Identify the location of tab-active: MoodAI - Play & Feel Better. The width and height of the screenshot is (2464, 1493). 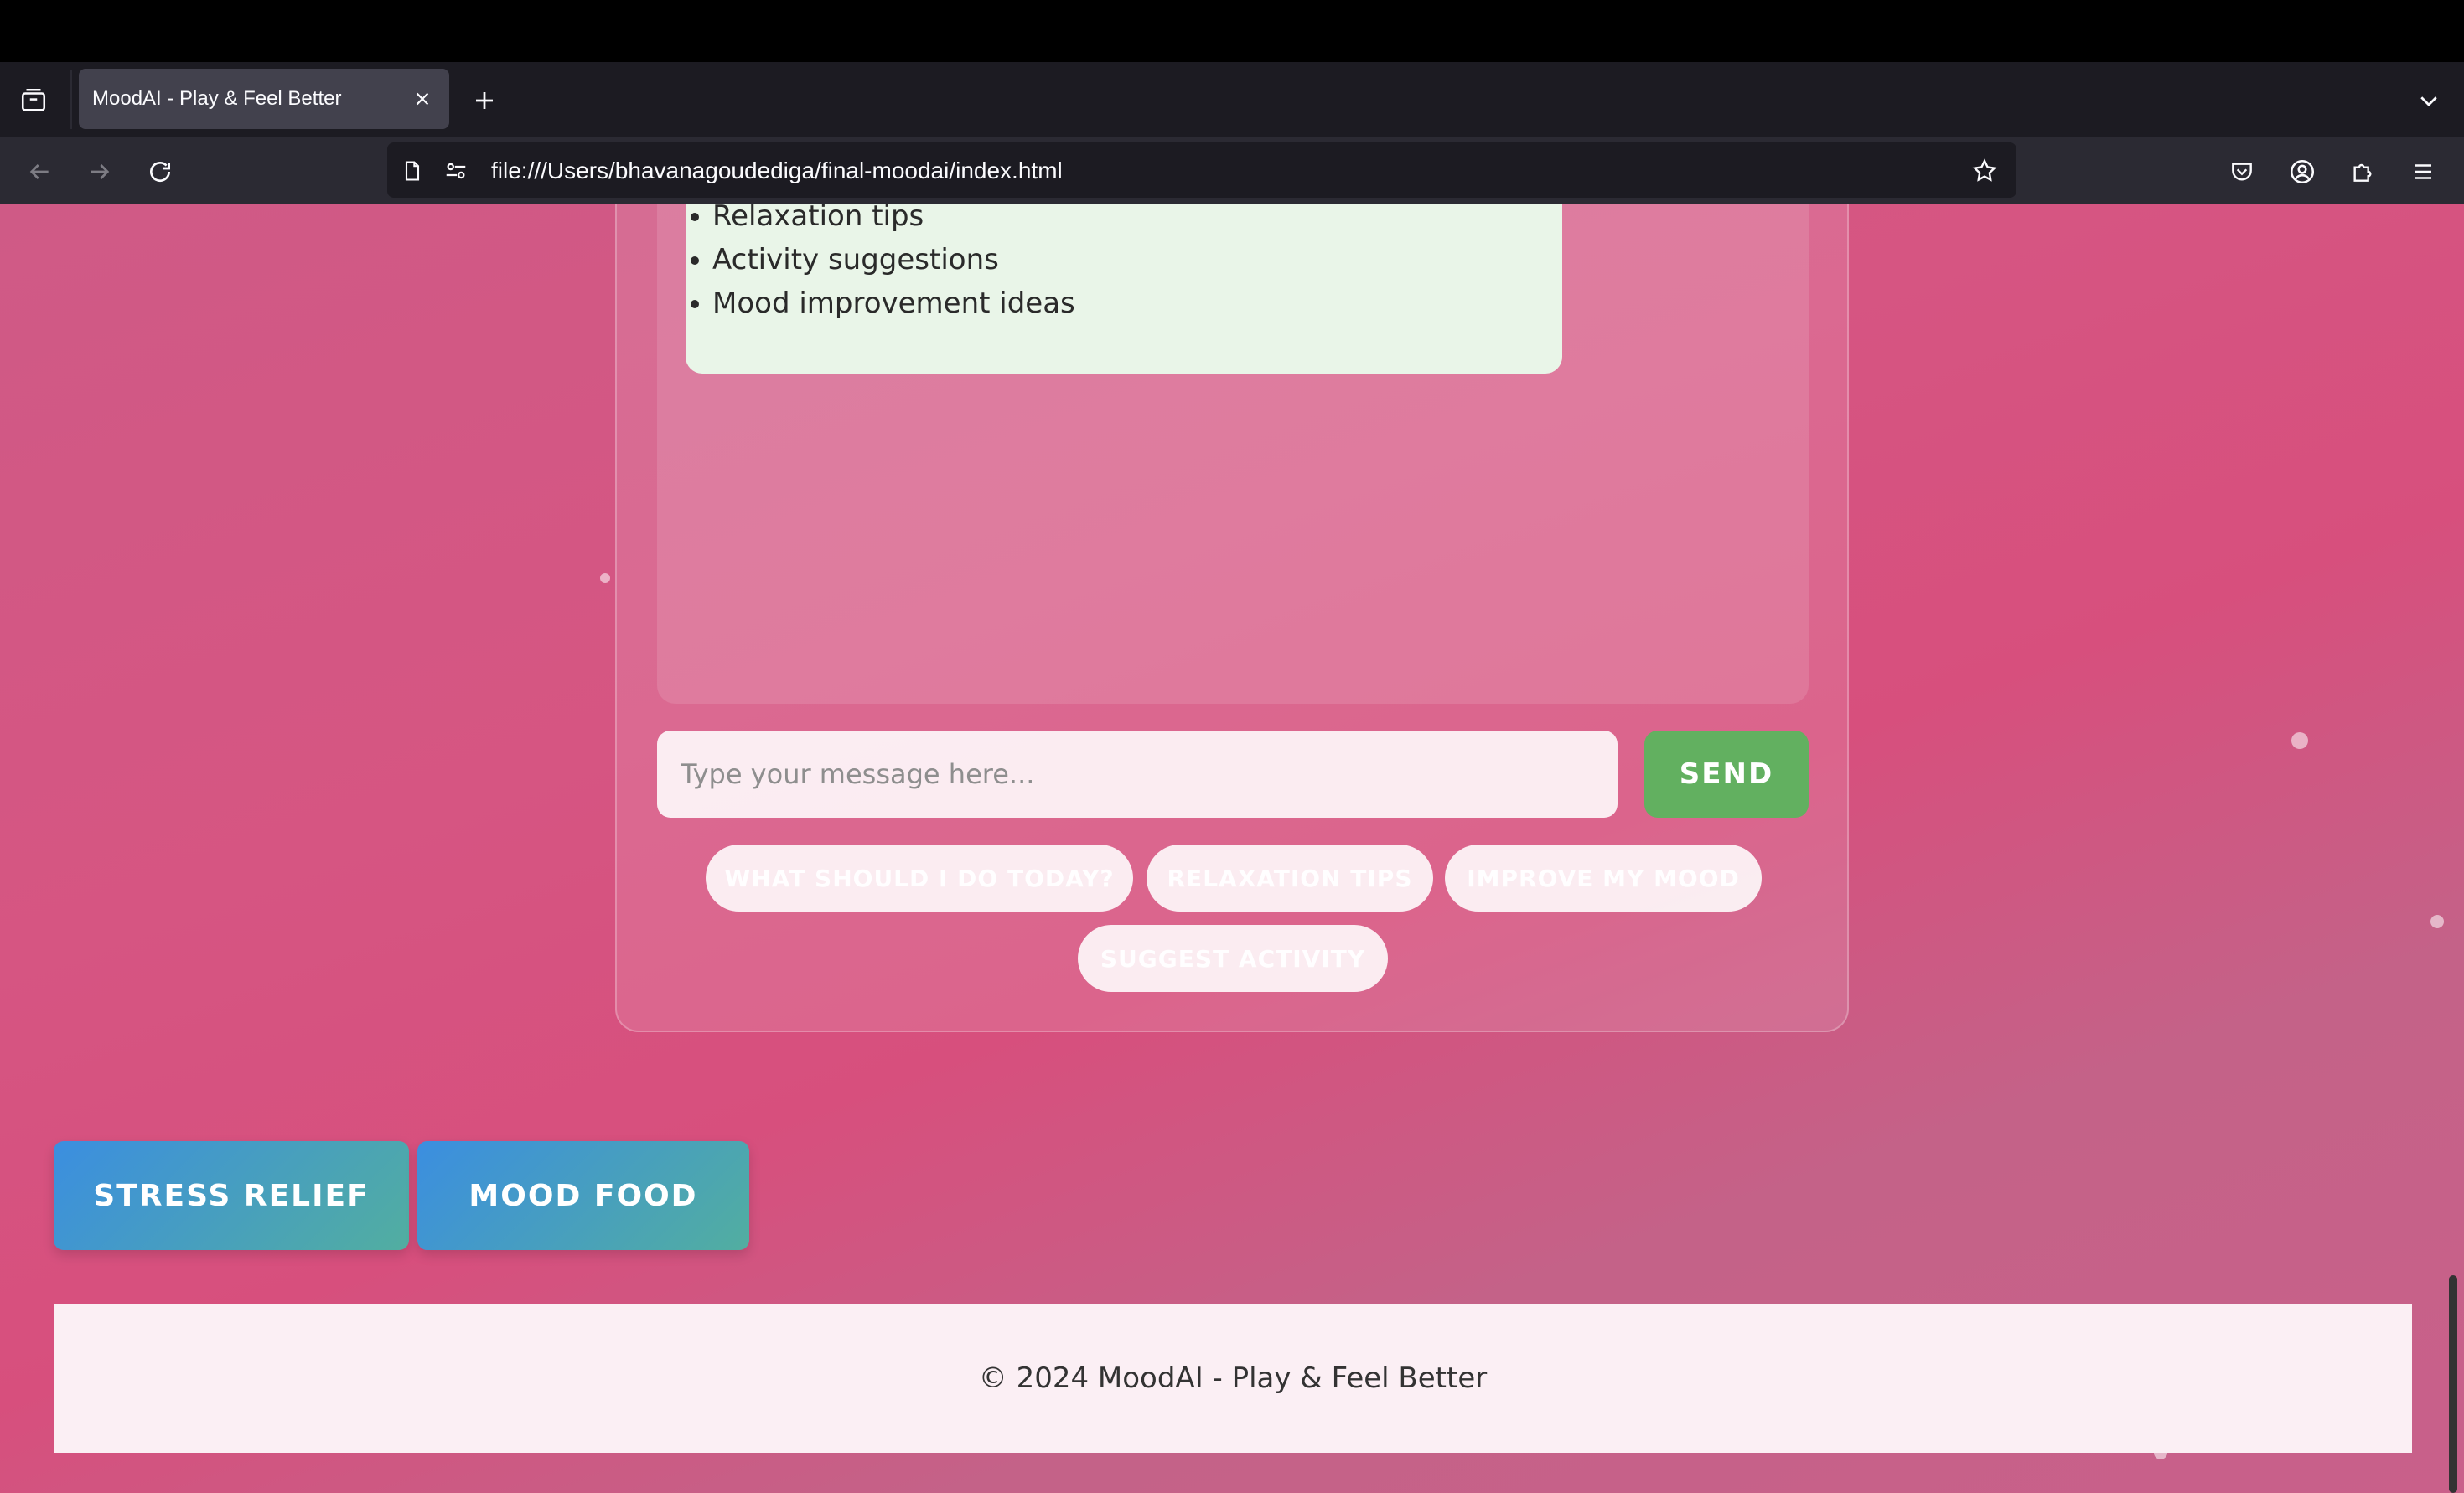
(264, 99).